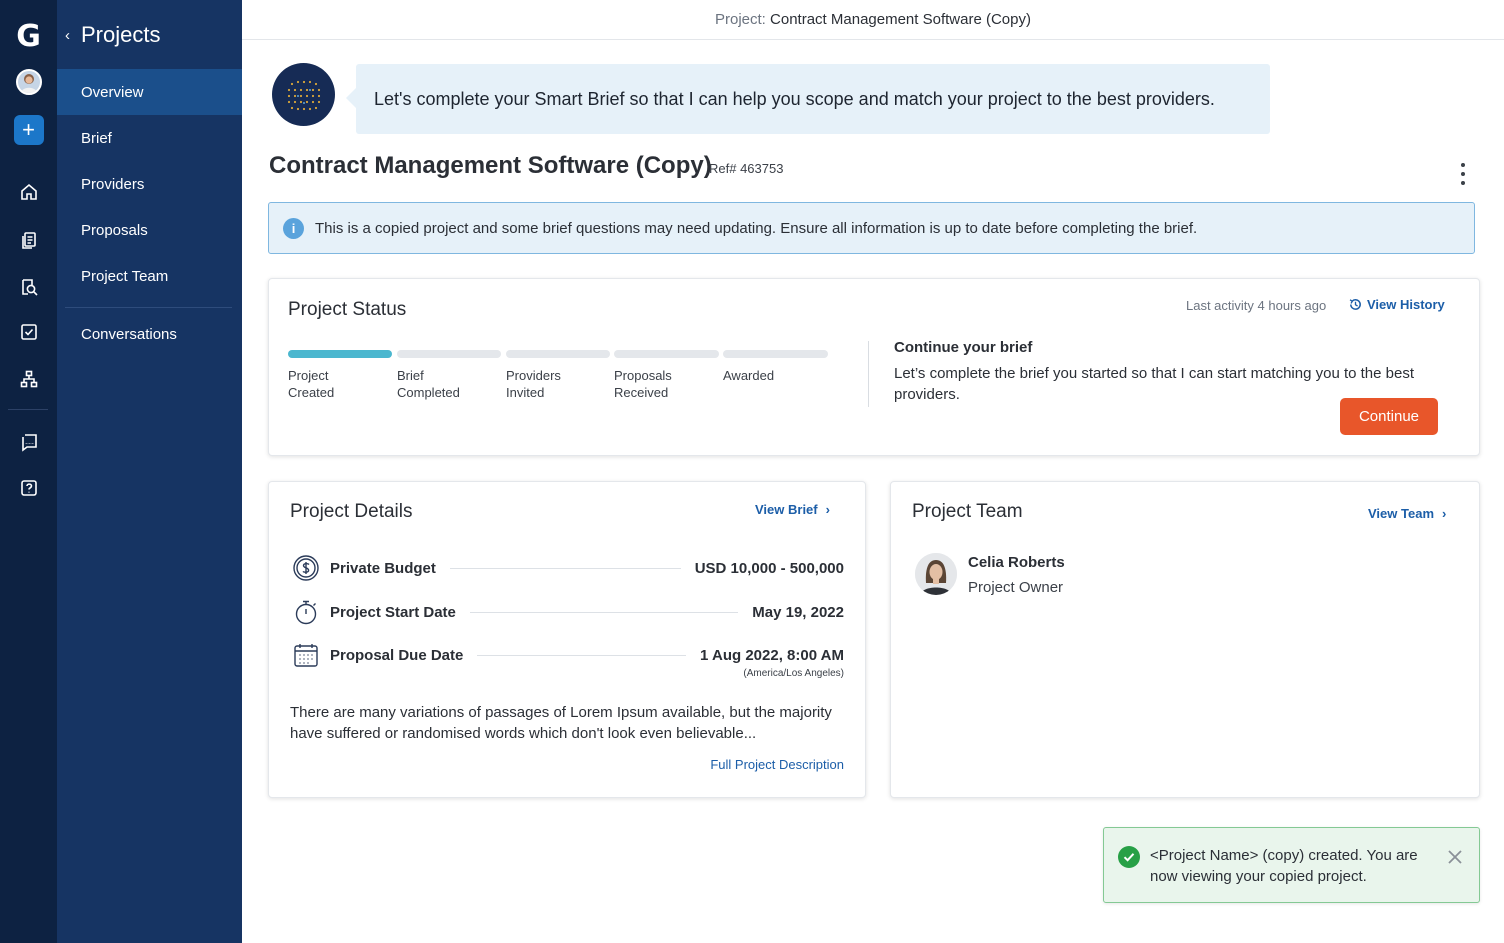 The width and height of the screenshot is (1504, 943). I want to click on icon-rail: G +, so click(28, 471).